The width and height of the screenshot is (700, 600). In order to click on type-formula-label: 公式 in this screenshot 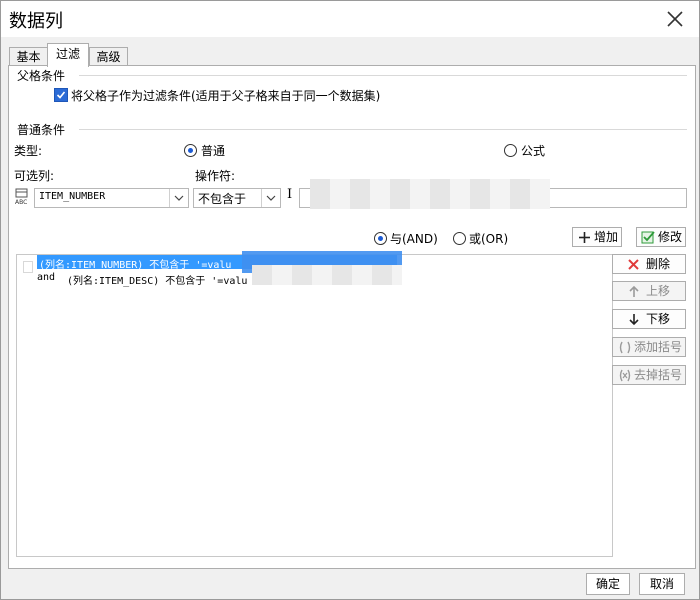, I will do `click(533, 151)`.